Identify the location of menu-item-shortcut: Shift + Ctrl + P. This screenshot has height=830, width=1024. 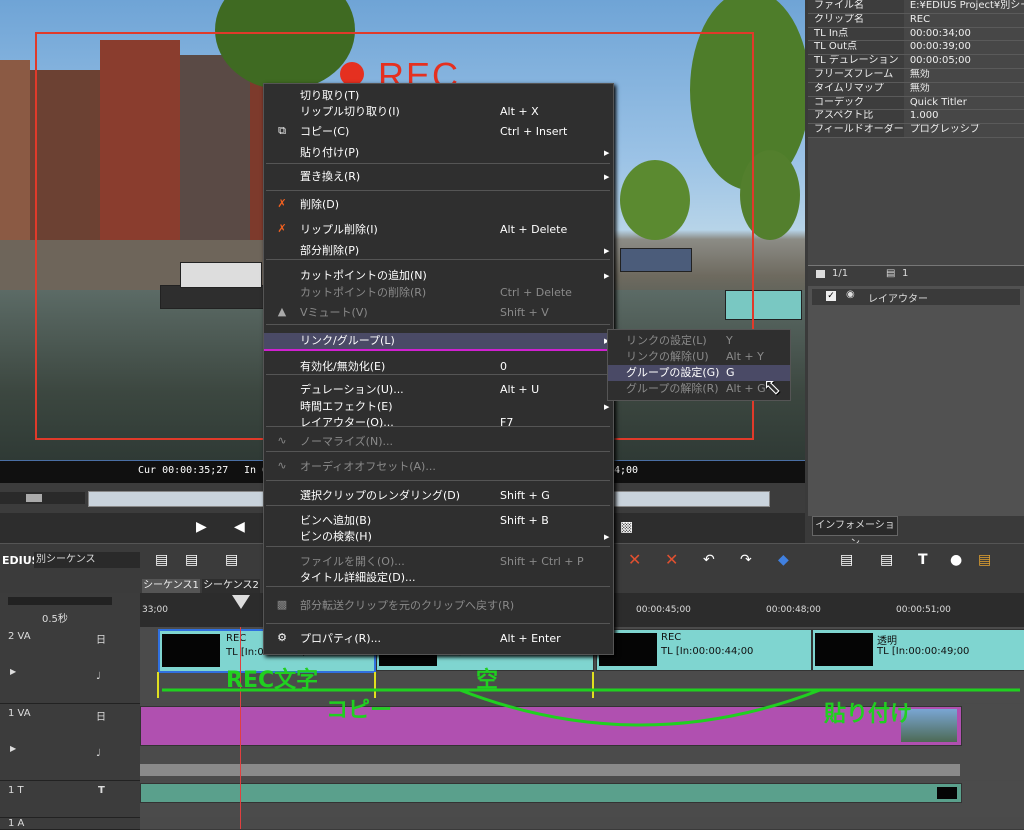
(542, 561).